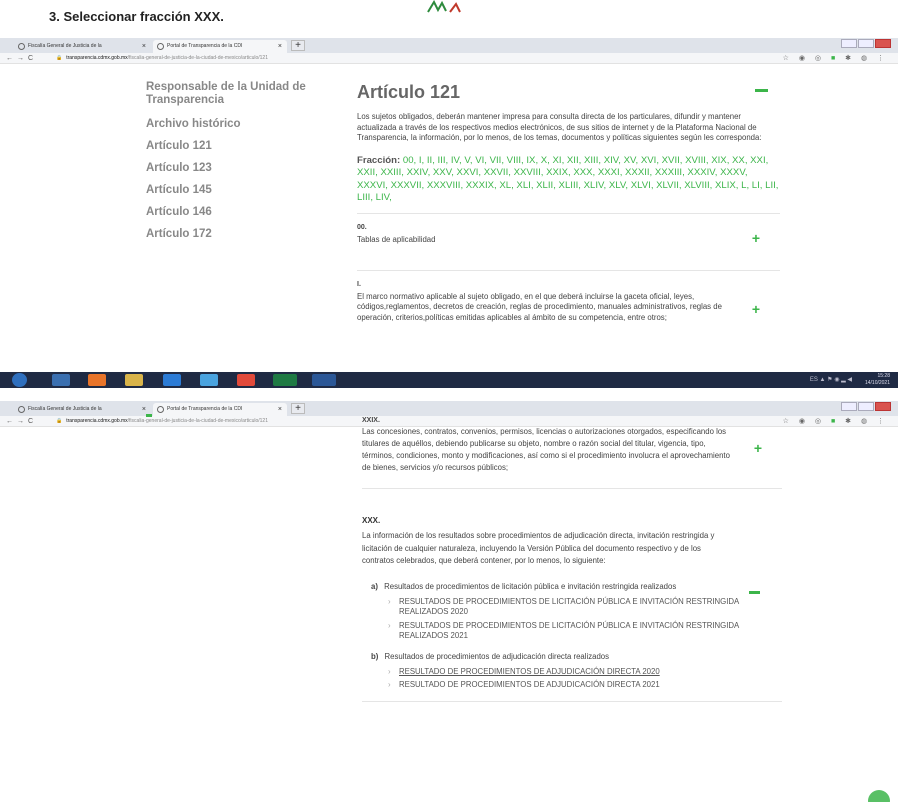 The height and width of the screenshot is (802, 898). I want to click on file-explorer-icon, so click(134, 380).